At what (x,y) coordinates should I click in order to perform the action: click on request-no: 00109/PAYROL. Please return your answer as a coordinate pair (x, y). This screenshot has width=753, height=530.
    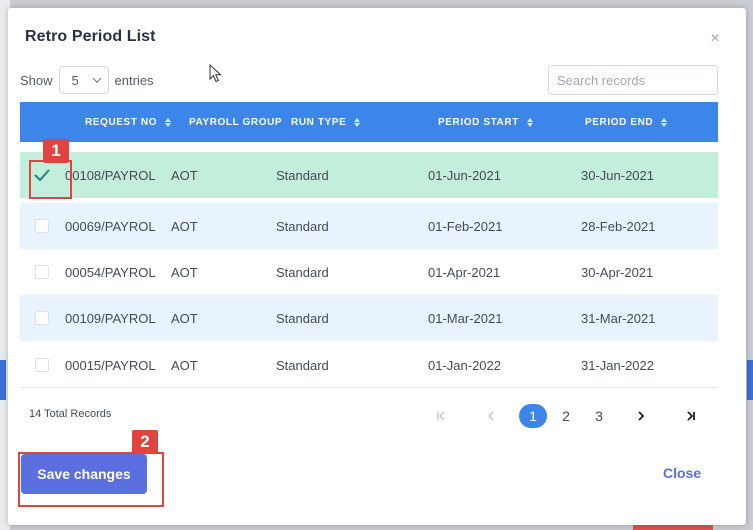
    Looking at the image, I should click on (110, 318).